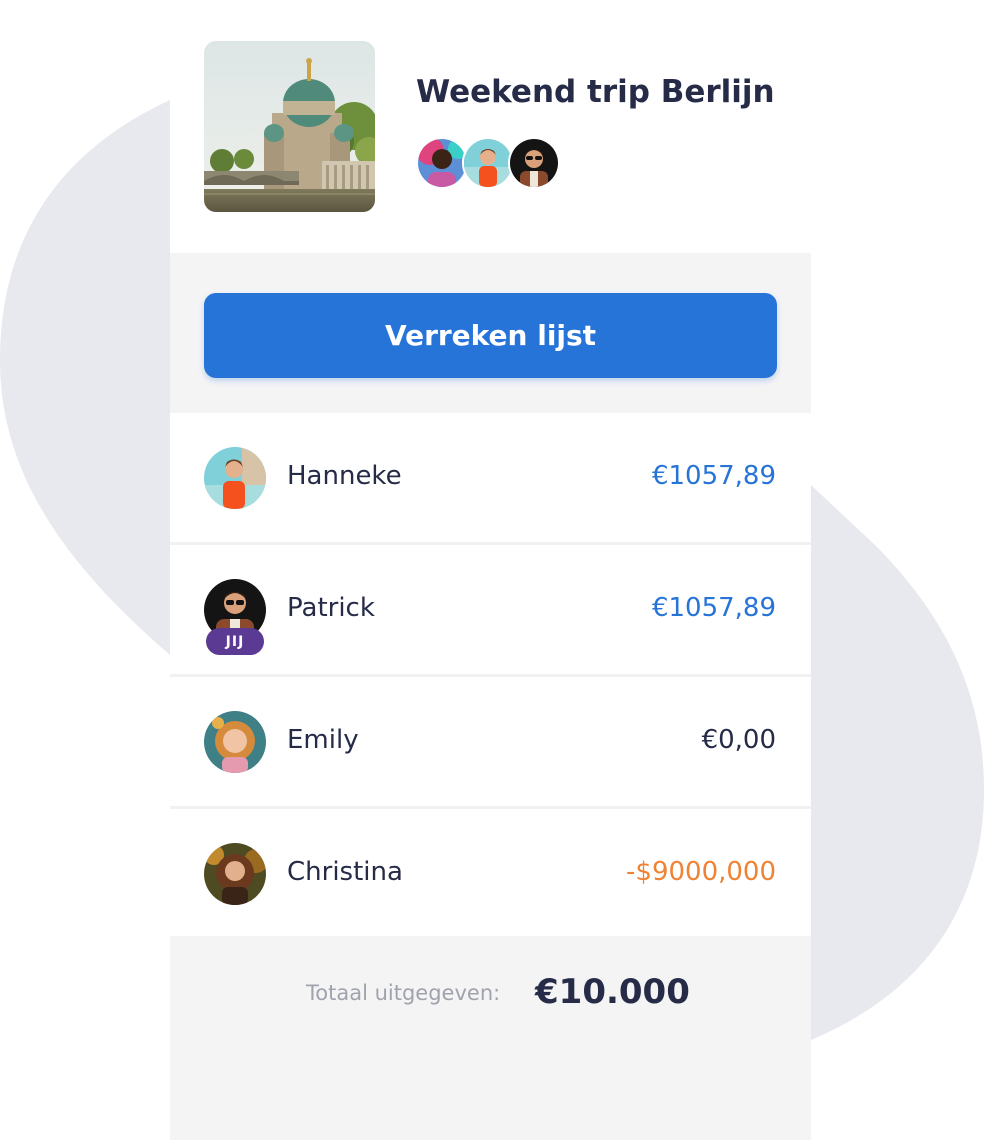  Describe the element at coordinates (344, 476) in the screenshot. I see `member-name: Hanneke` at that location.